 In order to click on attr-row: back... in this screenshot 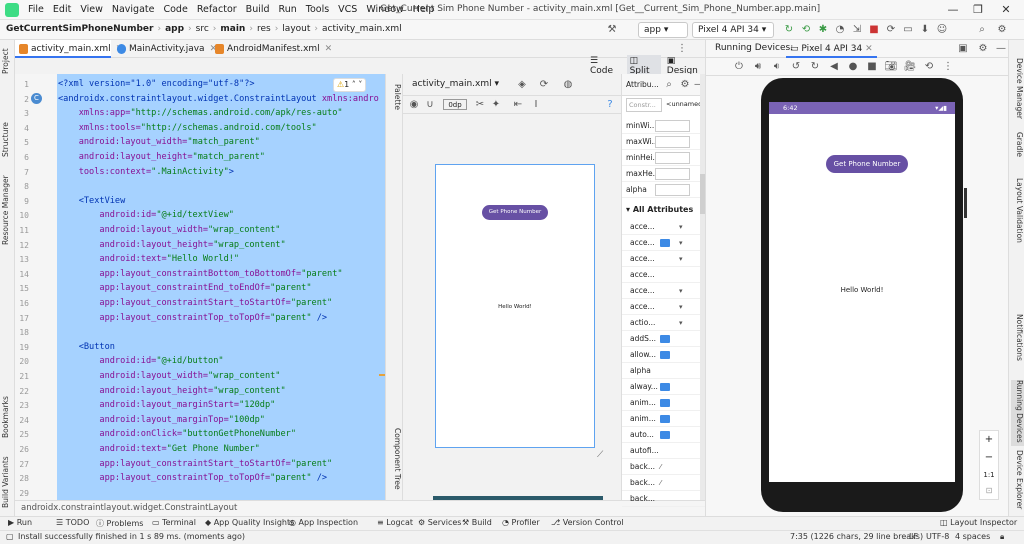, I will do `click(664, 499)`.